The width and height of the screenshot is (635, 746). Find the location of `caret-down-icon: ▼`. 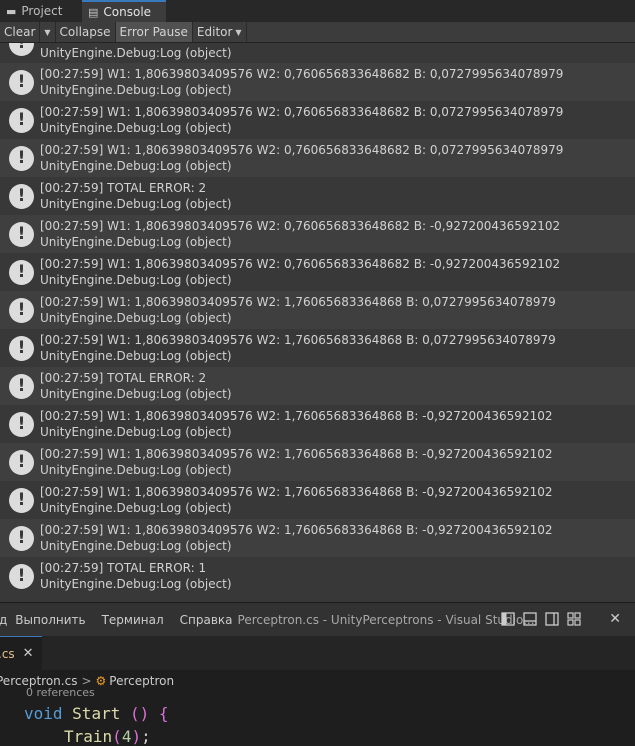

caret-down-icon: ▼ is located at coordinates (238, 32).